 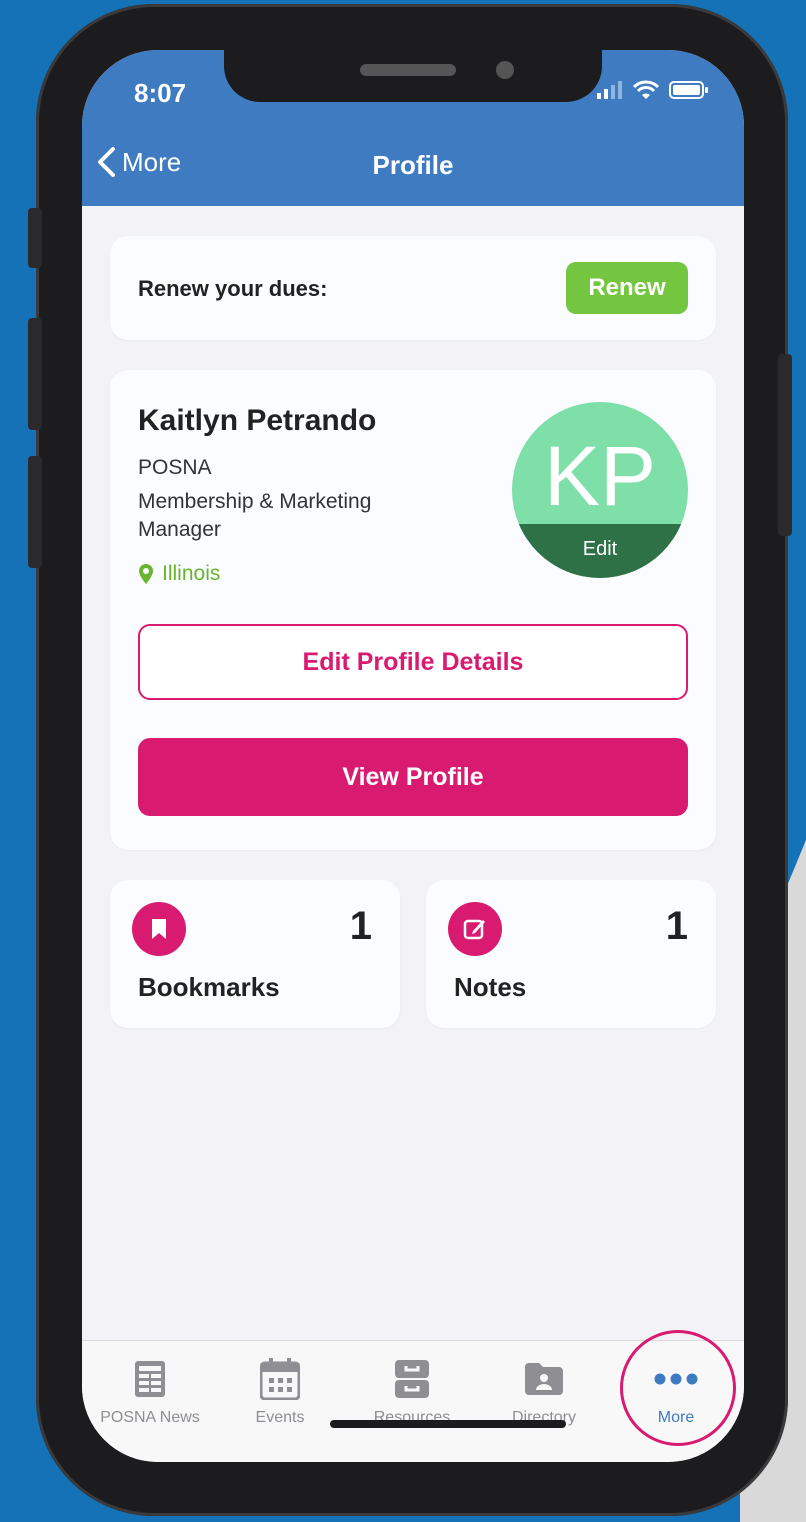 I want to click on notes-count: 1, so click(x=676, y=926).